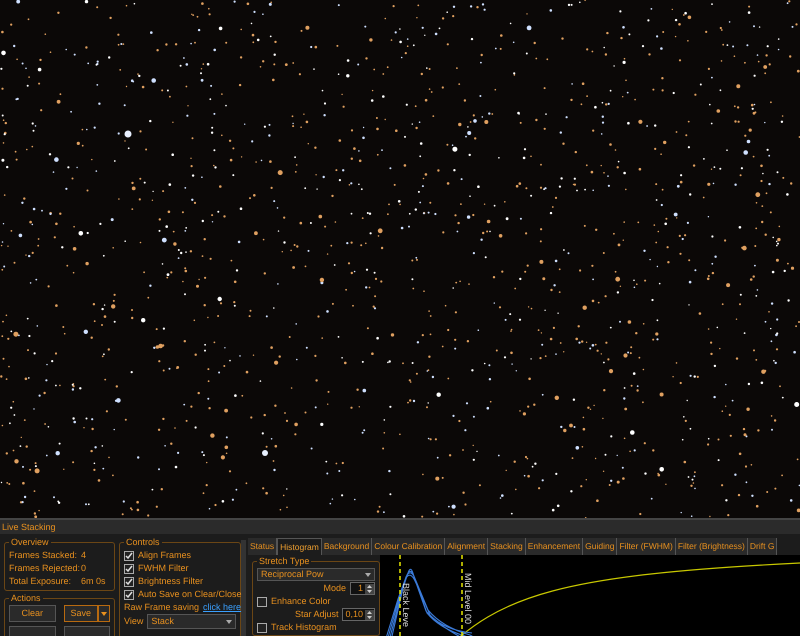 The height and width of the screenshot is (636, 800). Describe the element at coordinates (646, 546) in the screenshot. I see `tab: Filter (FWHM)` at that location.